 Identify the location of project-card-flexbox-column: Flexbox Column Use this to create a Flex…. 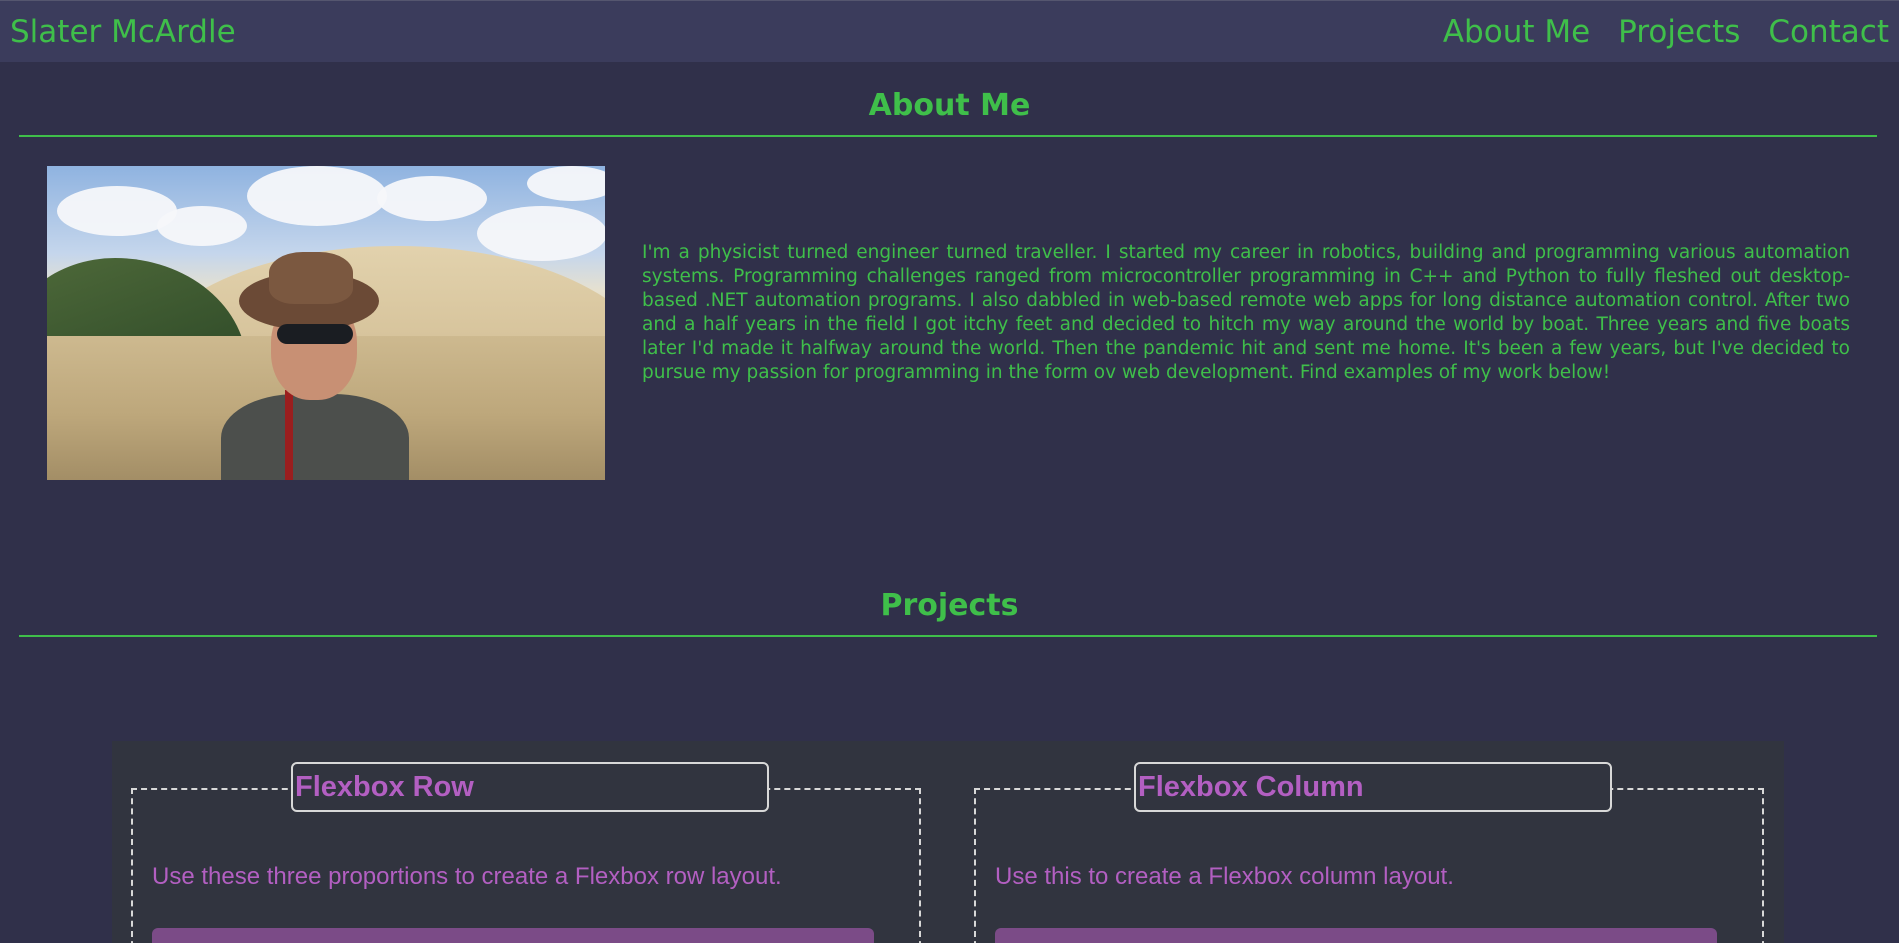
(1369, 852).